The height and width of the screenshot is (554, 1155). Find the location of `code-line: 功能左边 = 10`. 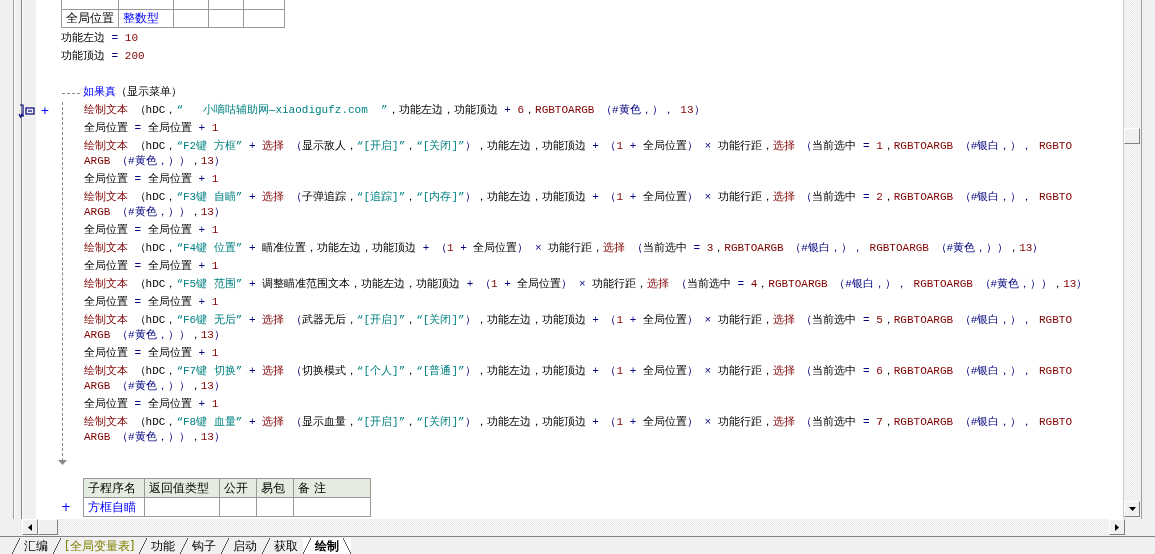

code-line: 功能左边 = 10 is located at coordinates (99, 38).